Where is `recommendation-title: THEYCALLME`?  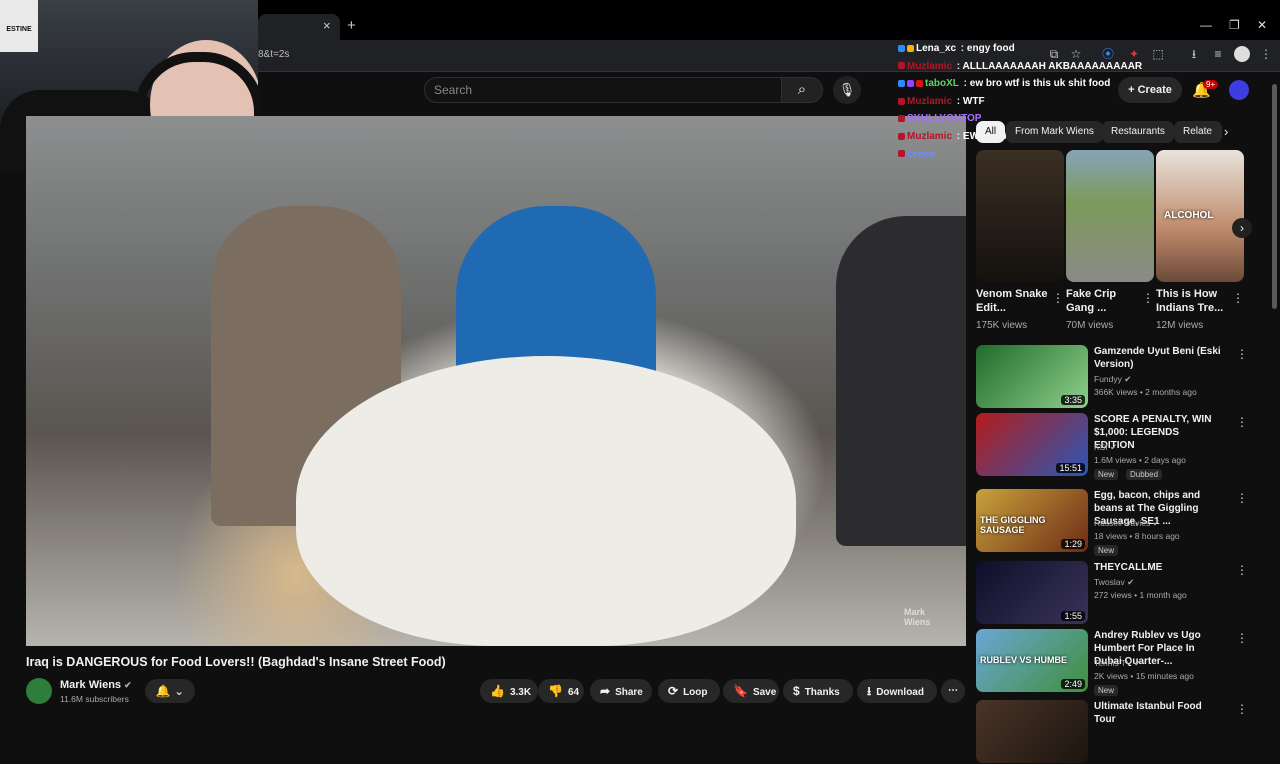
recommendation-title: THEYCALLME is located at coordinates (1158, 567).